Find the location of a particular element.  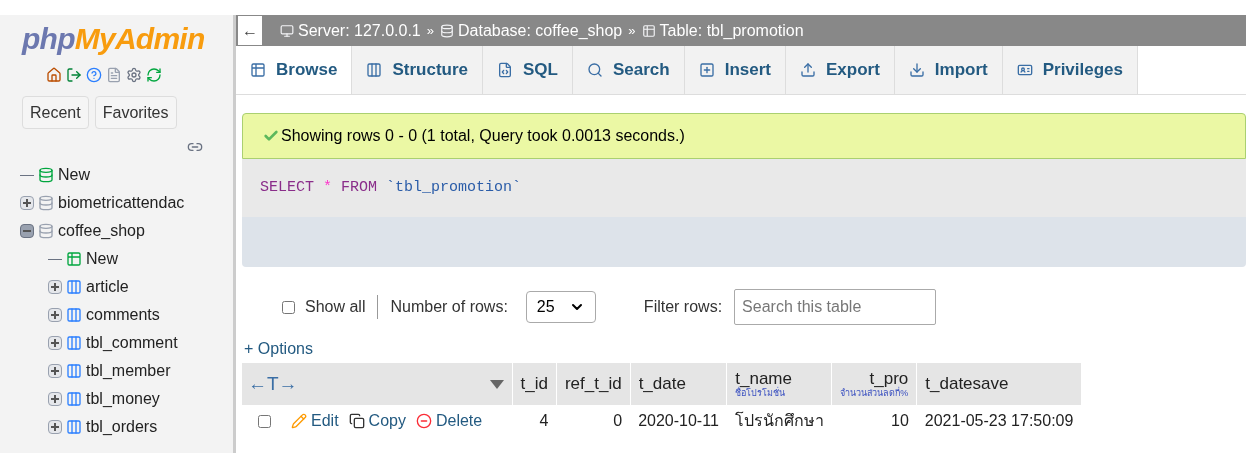

row-action-link: Delete is located at coordinates (459, 421).